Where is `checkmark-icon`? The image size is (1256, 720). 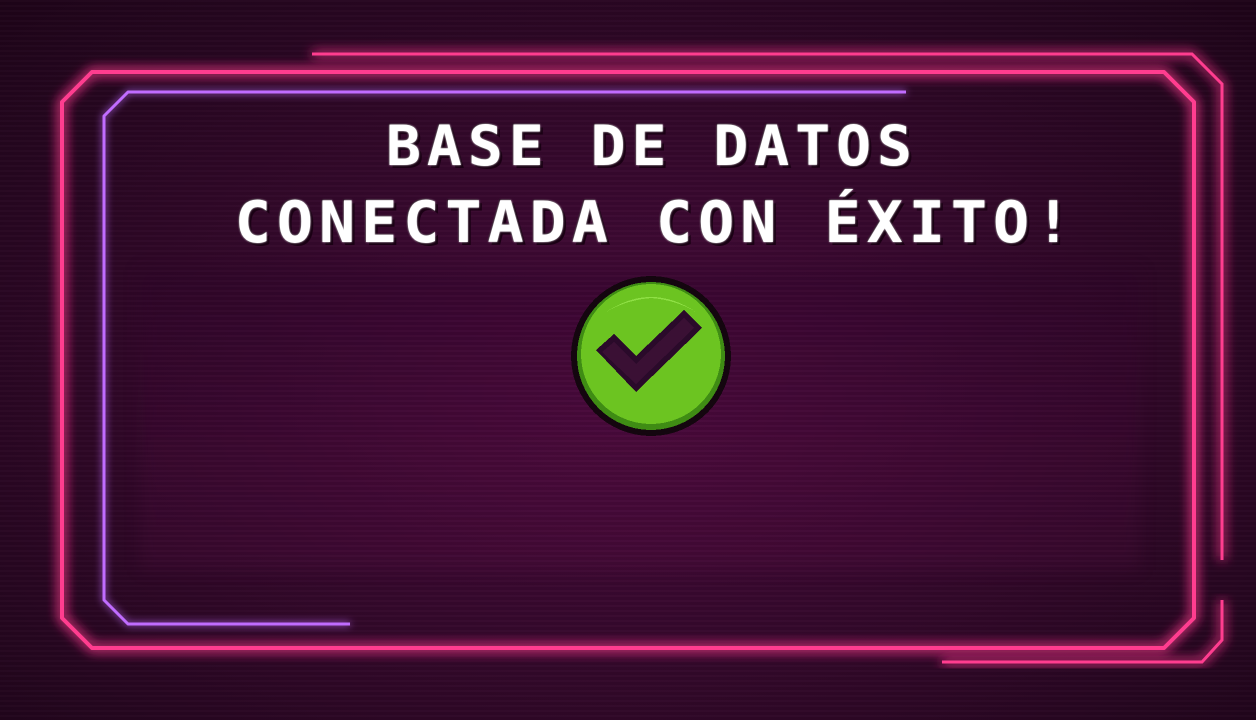 checkmark-icon is located at coordinates (651, 356).